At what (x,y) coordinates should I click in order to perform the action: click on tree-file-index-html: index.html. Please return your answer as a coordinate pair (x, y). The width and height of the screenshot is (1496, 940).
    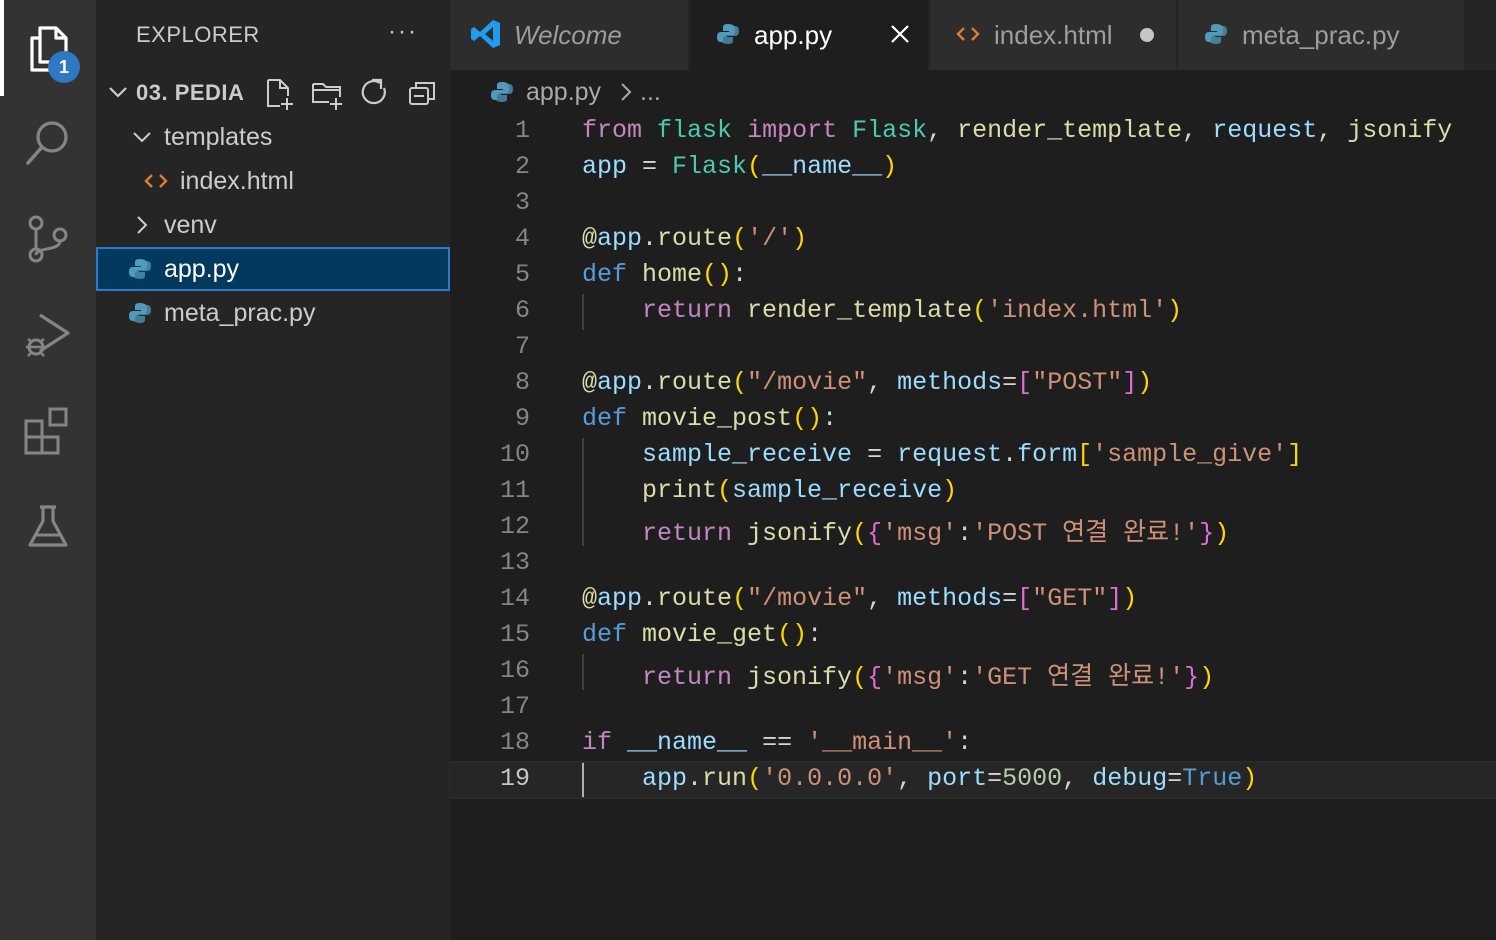
    Looking at the image, I should click on (273, 181).